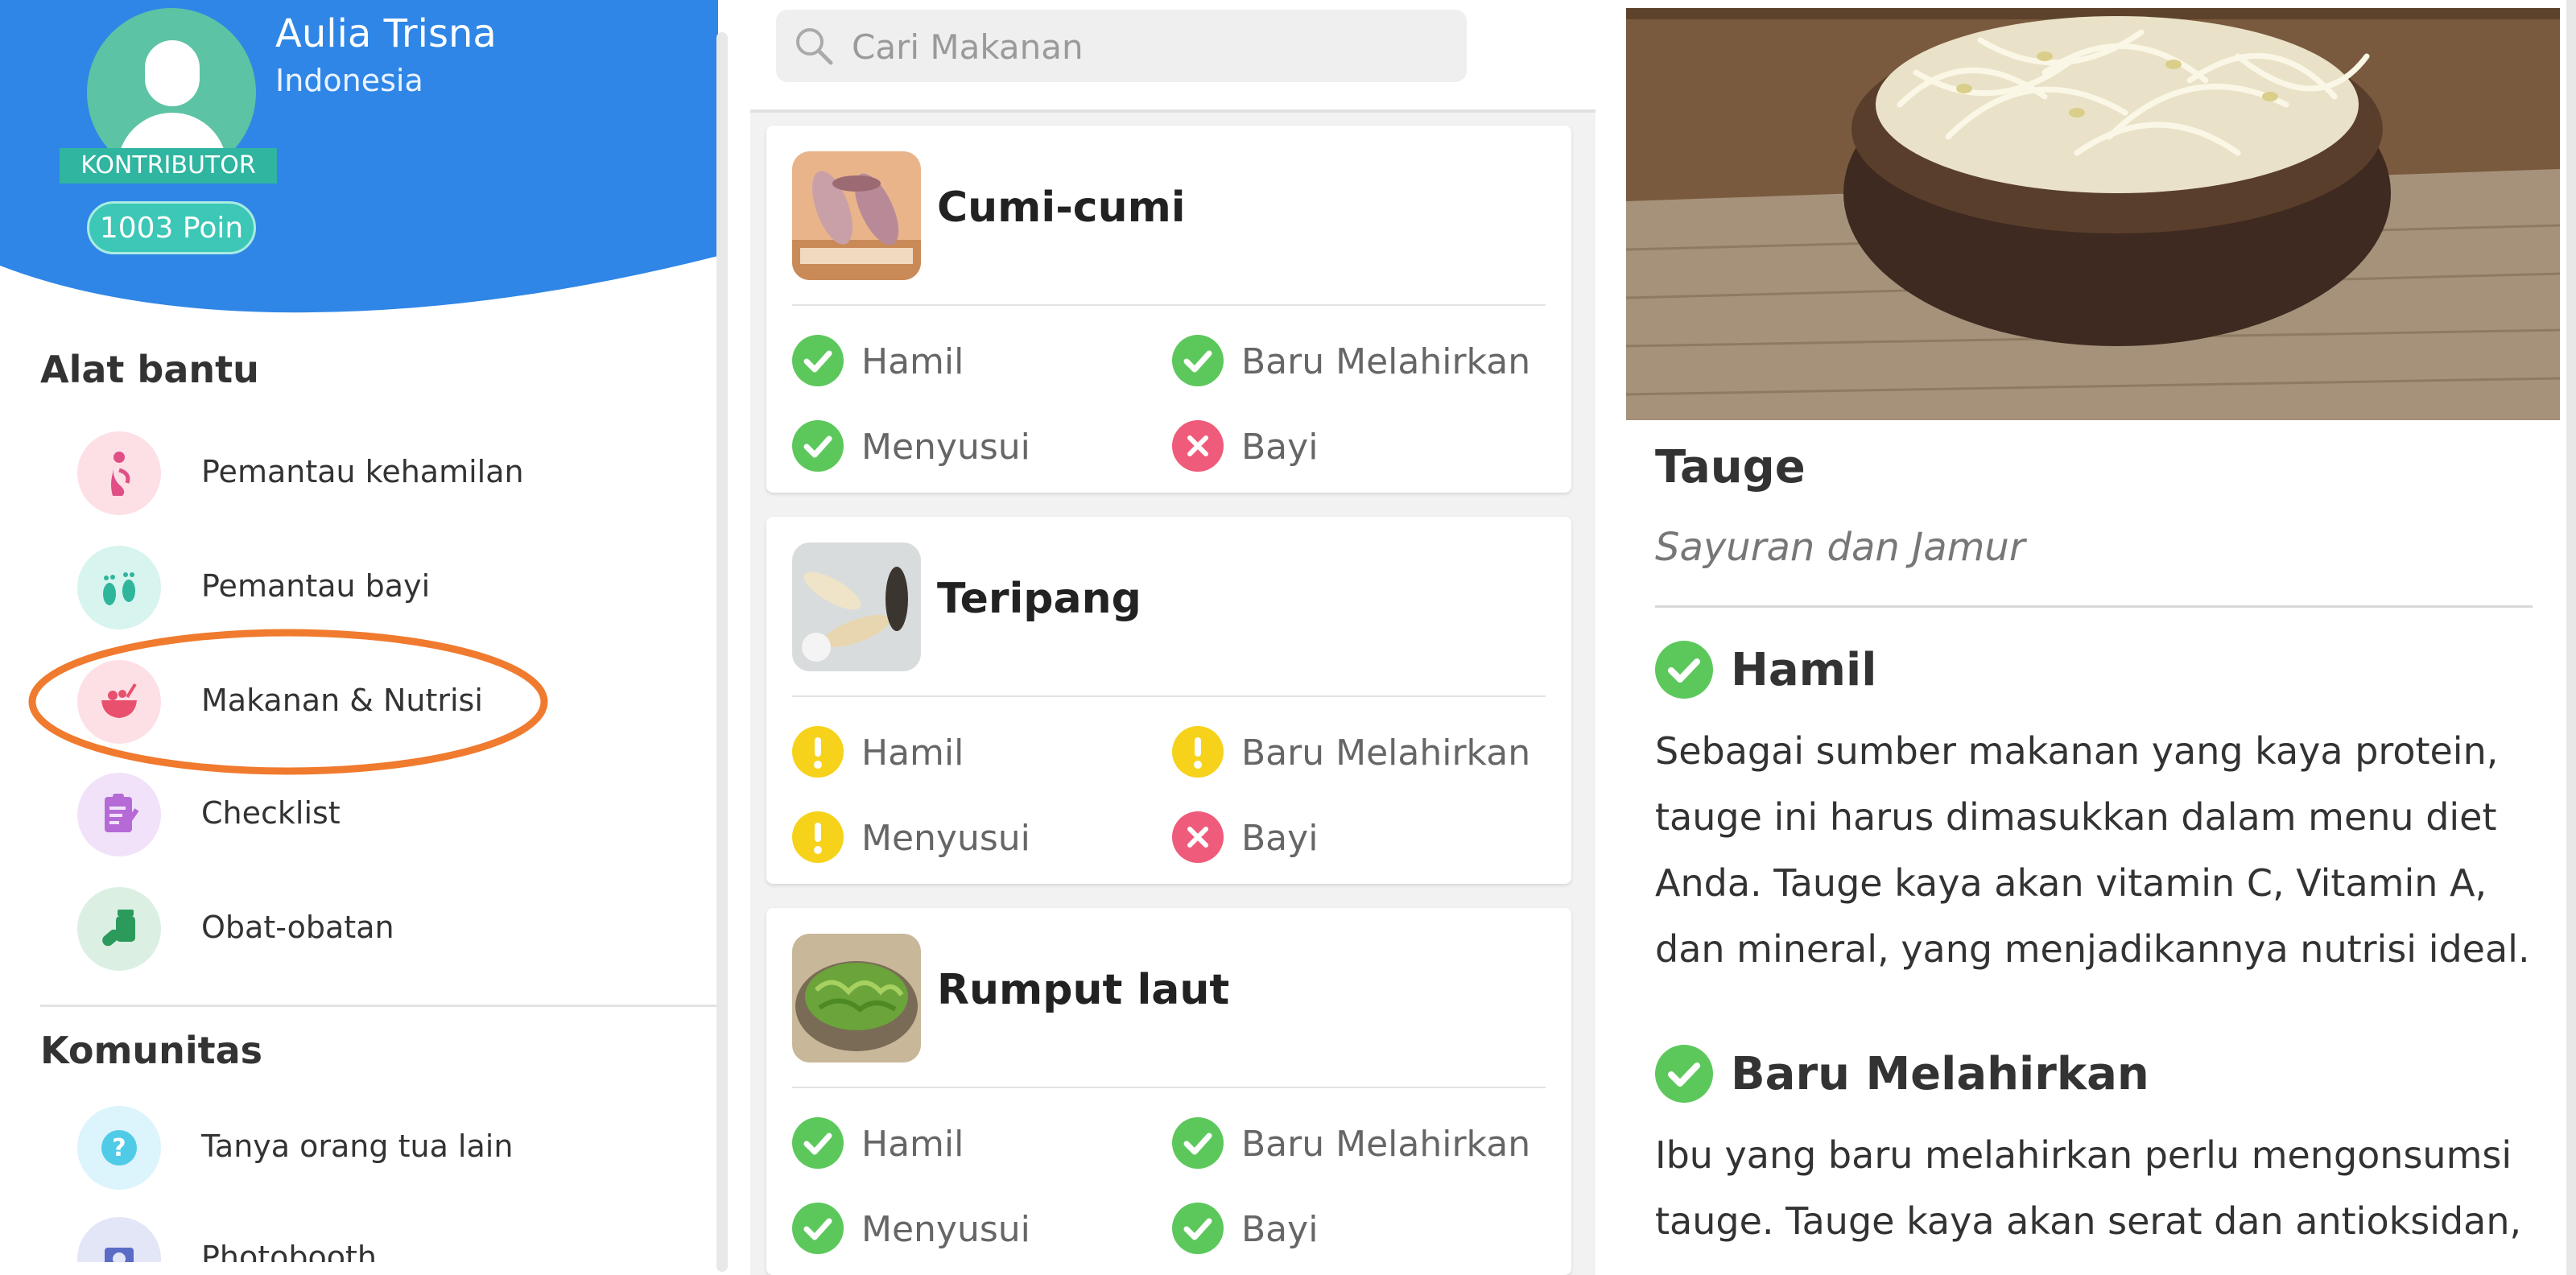 The image size is (2576, 1275). Describe the element at coordinates (119, 473) in the screenshot. I see `pregnancy-icon` at that location.